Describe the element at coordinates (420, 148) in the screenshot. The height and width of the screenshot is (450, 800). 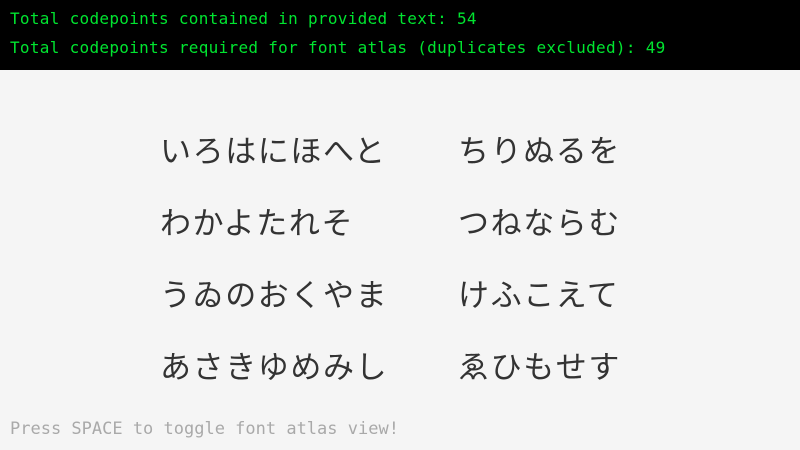
I see `poem-line: いろはにほへと ちりぬるを` at that location.